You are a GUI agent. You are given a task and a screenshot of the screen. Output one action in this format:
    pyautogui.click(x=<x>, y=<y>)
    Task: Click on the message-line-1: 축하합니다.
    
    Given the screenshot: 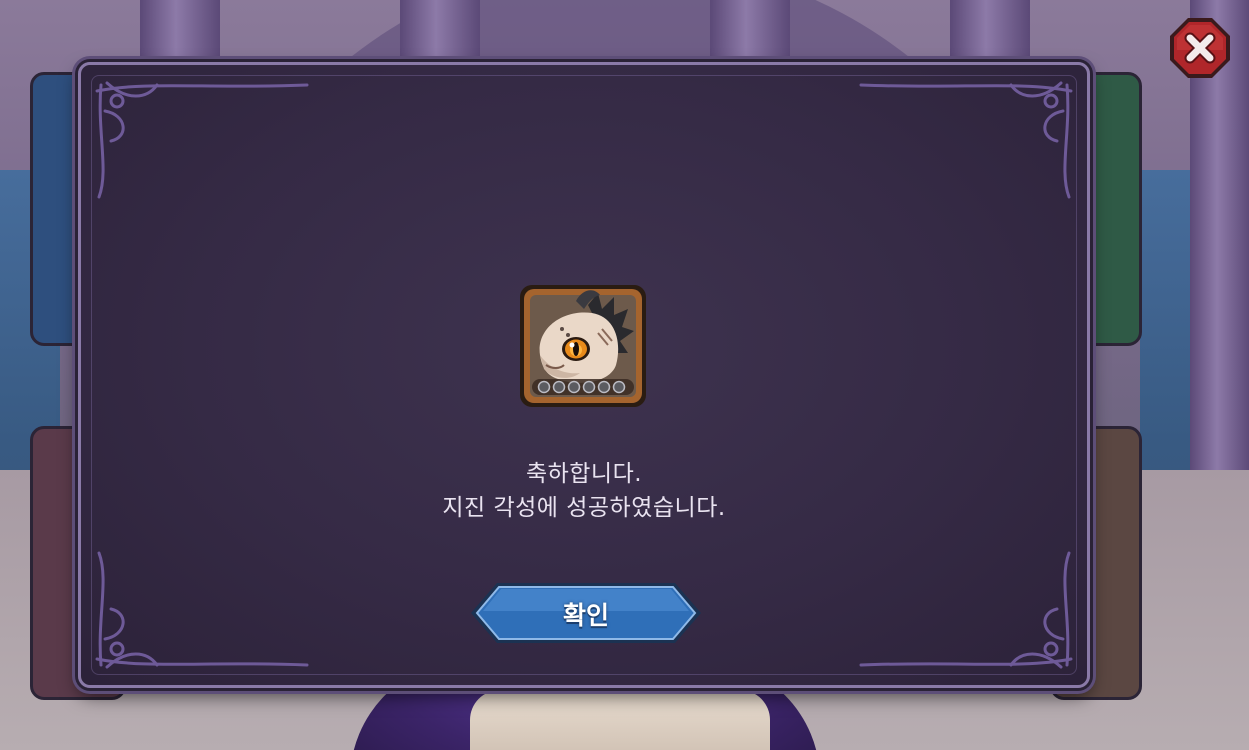 What is the action you would take?
    pyautogui.click(x=584, y=474)
    